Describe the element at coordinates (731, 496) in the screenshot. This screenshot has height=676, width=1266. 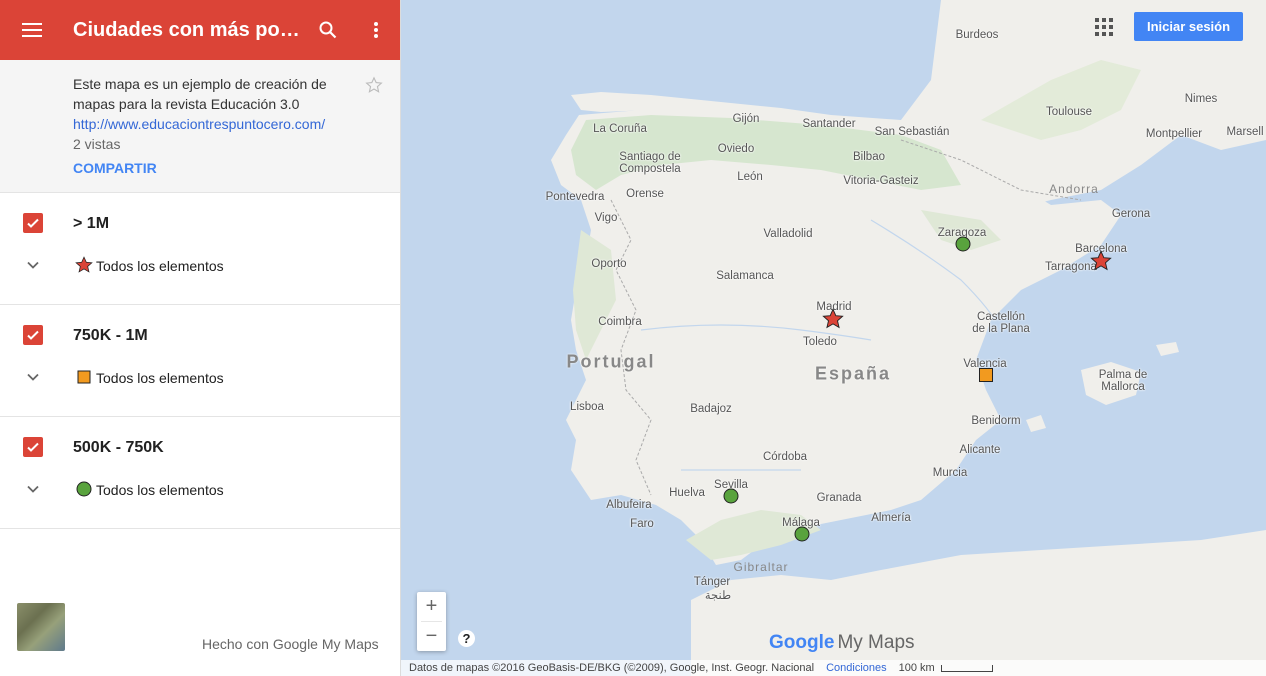
I see `marker-circle-sevilla` at that location.